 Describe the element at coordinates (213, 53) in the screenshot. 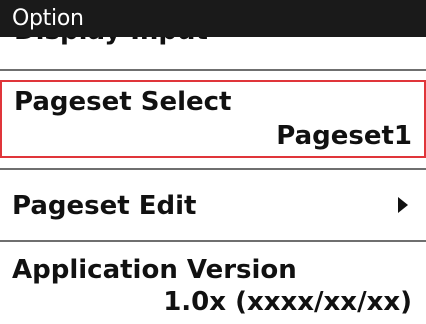

I see `menu-item-previous-partial: Display Input` at that location.